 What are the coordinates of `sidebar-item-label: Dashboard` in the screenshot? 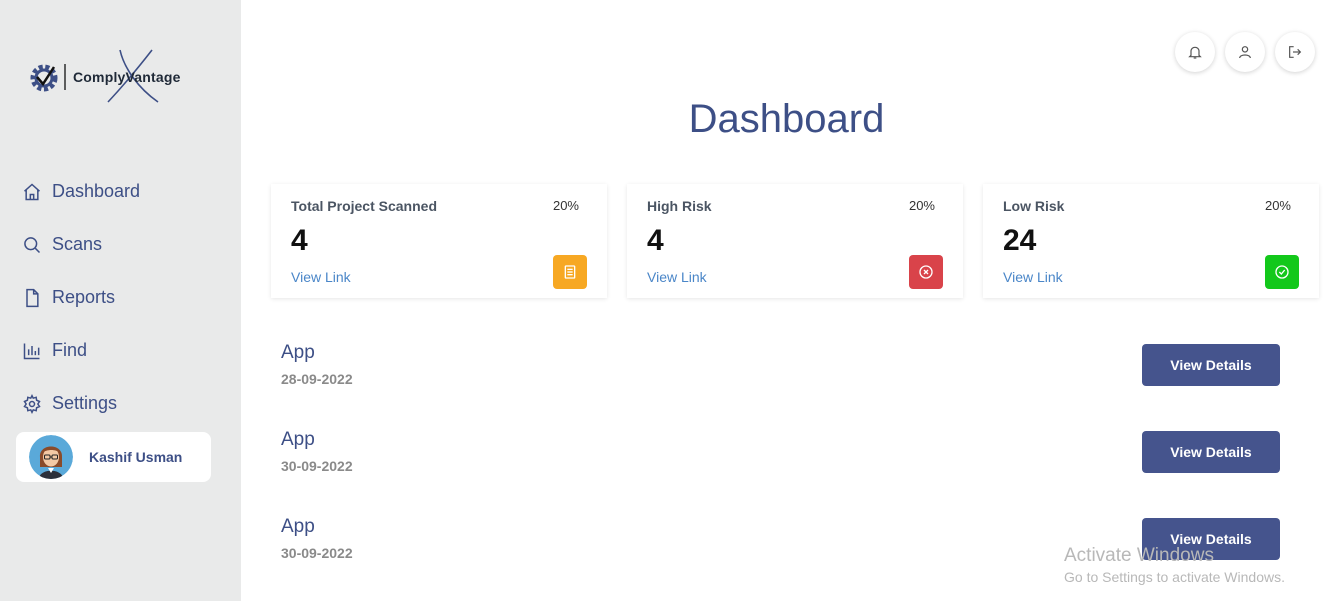 It's located at (96, 191).